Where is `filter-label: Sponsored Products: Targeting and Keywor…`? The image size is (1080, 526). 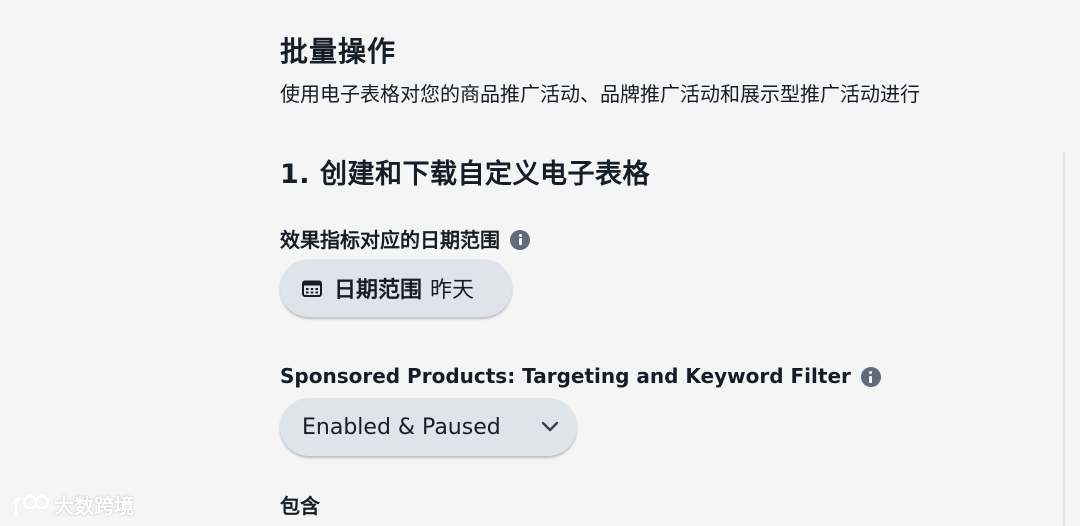 filter-label: Sponsored Products: Targeting and Keywor… is located at coordinates (580, 376).